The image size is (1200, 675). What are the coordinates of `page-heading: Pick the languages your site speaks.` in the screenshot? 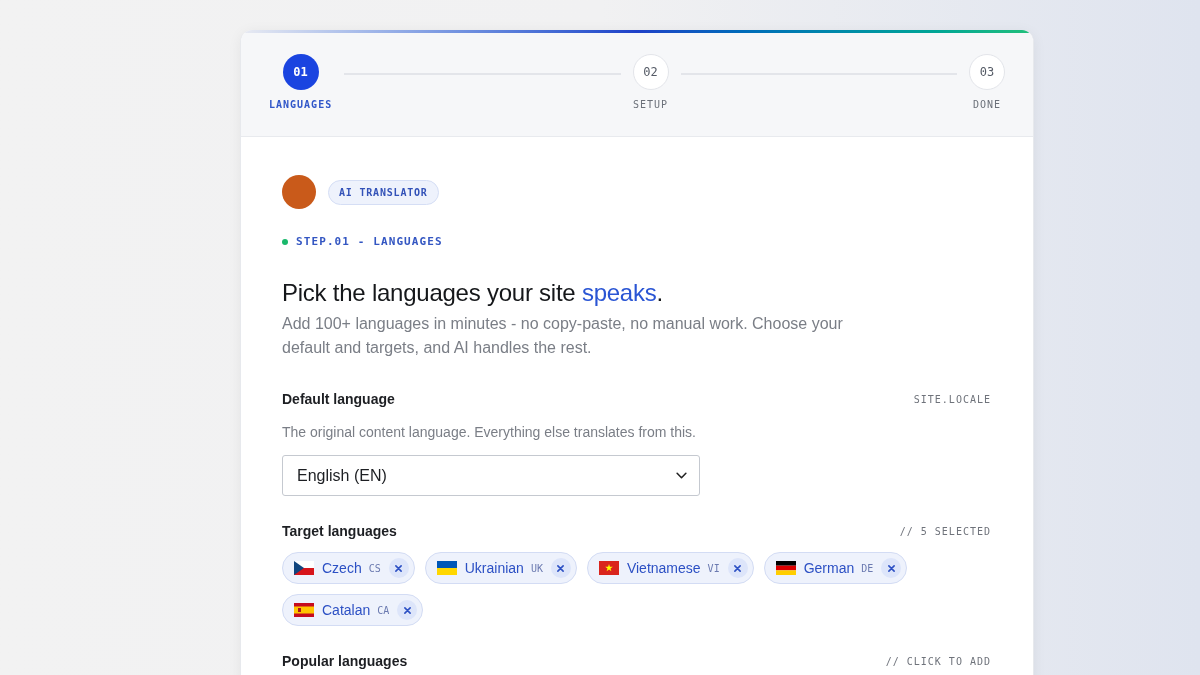 It's located at (473, 293).